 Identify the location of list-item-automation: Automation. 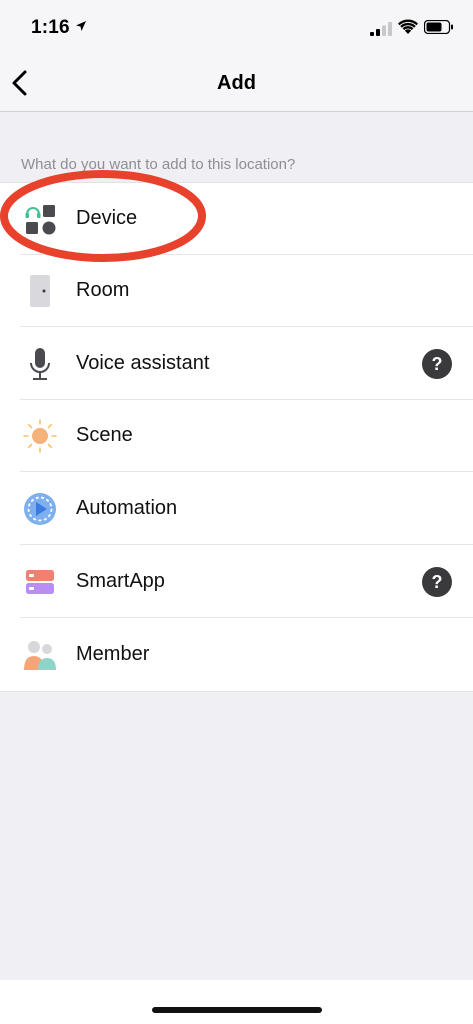
(236, 509).